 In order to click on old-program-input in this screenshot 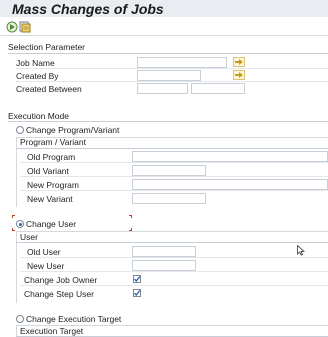, I will do `click(230, 157)`.